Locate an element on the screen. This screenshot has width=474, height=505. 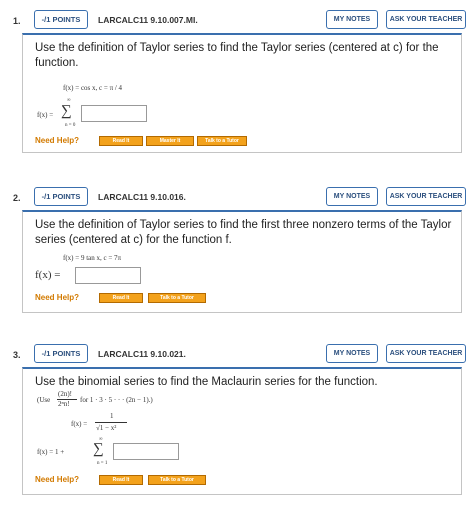
question-number: 3. is located at coordinates (17, 355).